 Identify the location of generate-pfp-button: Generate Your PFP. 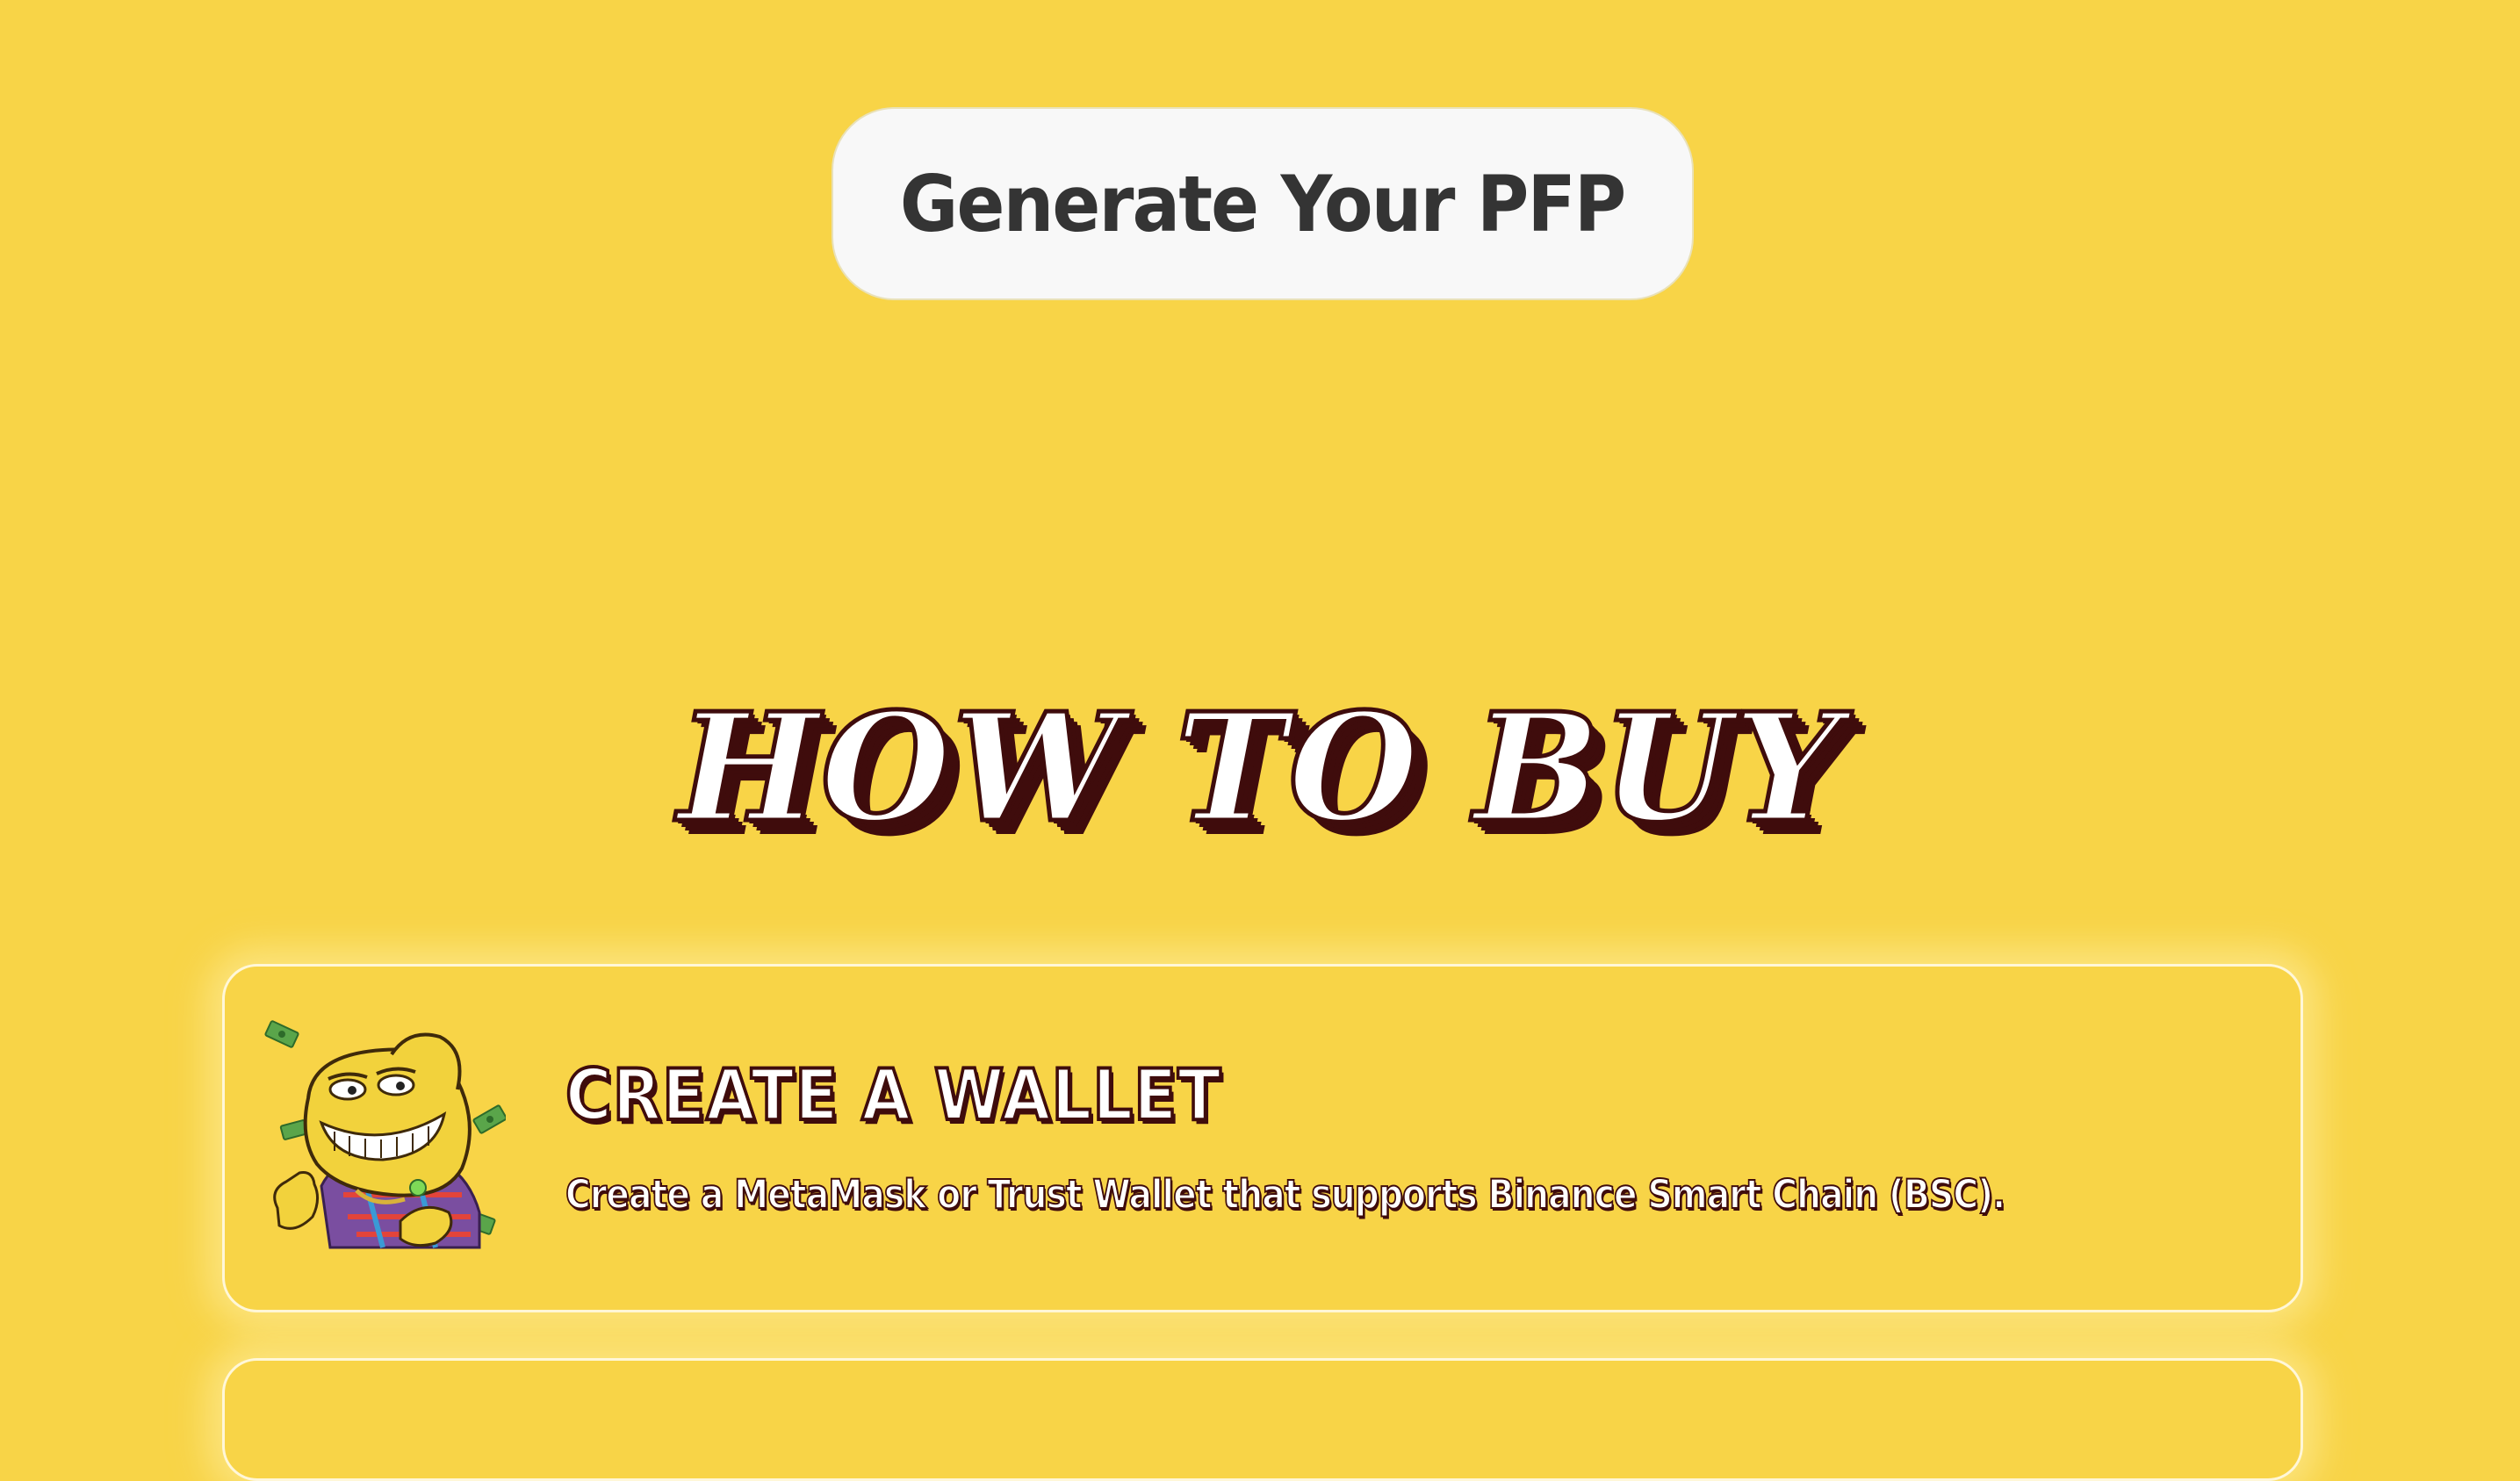
(1263, 203).